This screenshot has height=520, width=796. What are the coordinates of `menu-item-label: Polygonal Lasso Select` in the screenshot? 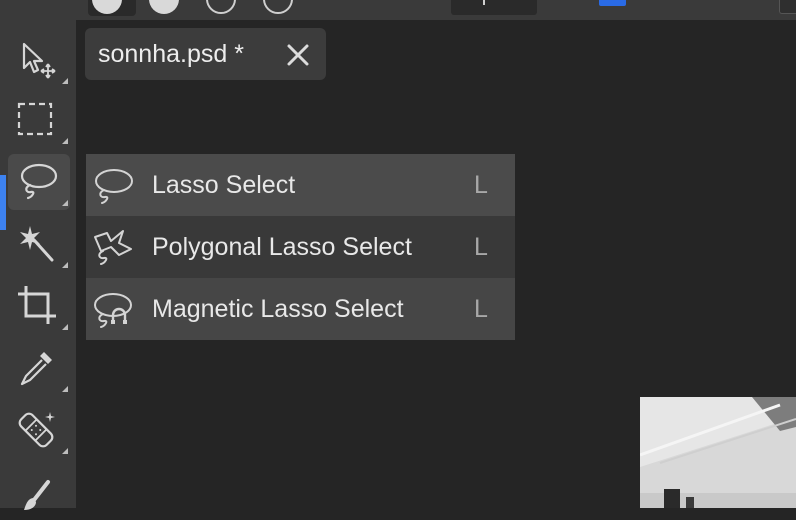 It's located at (282, 247).